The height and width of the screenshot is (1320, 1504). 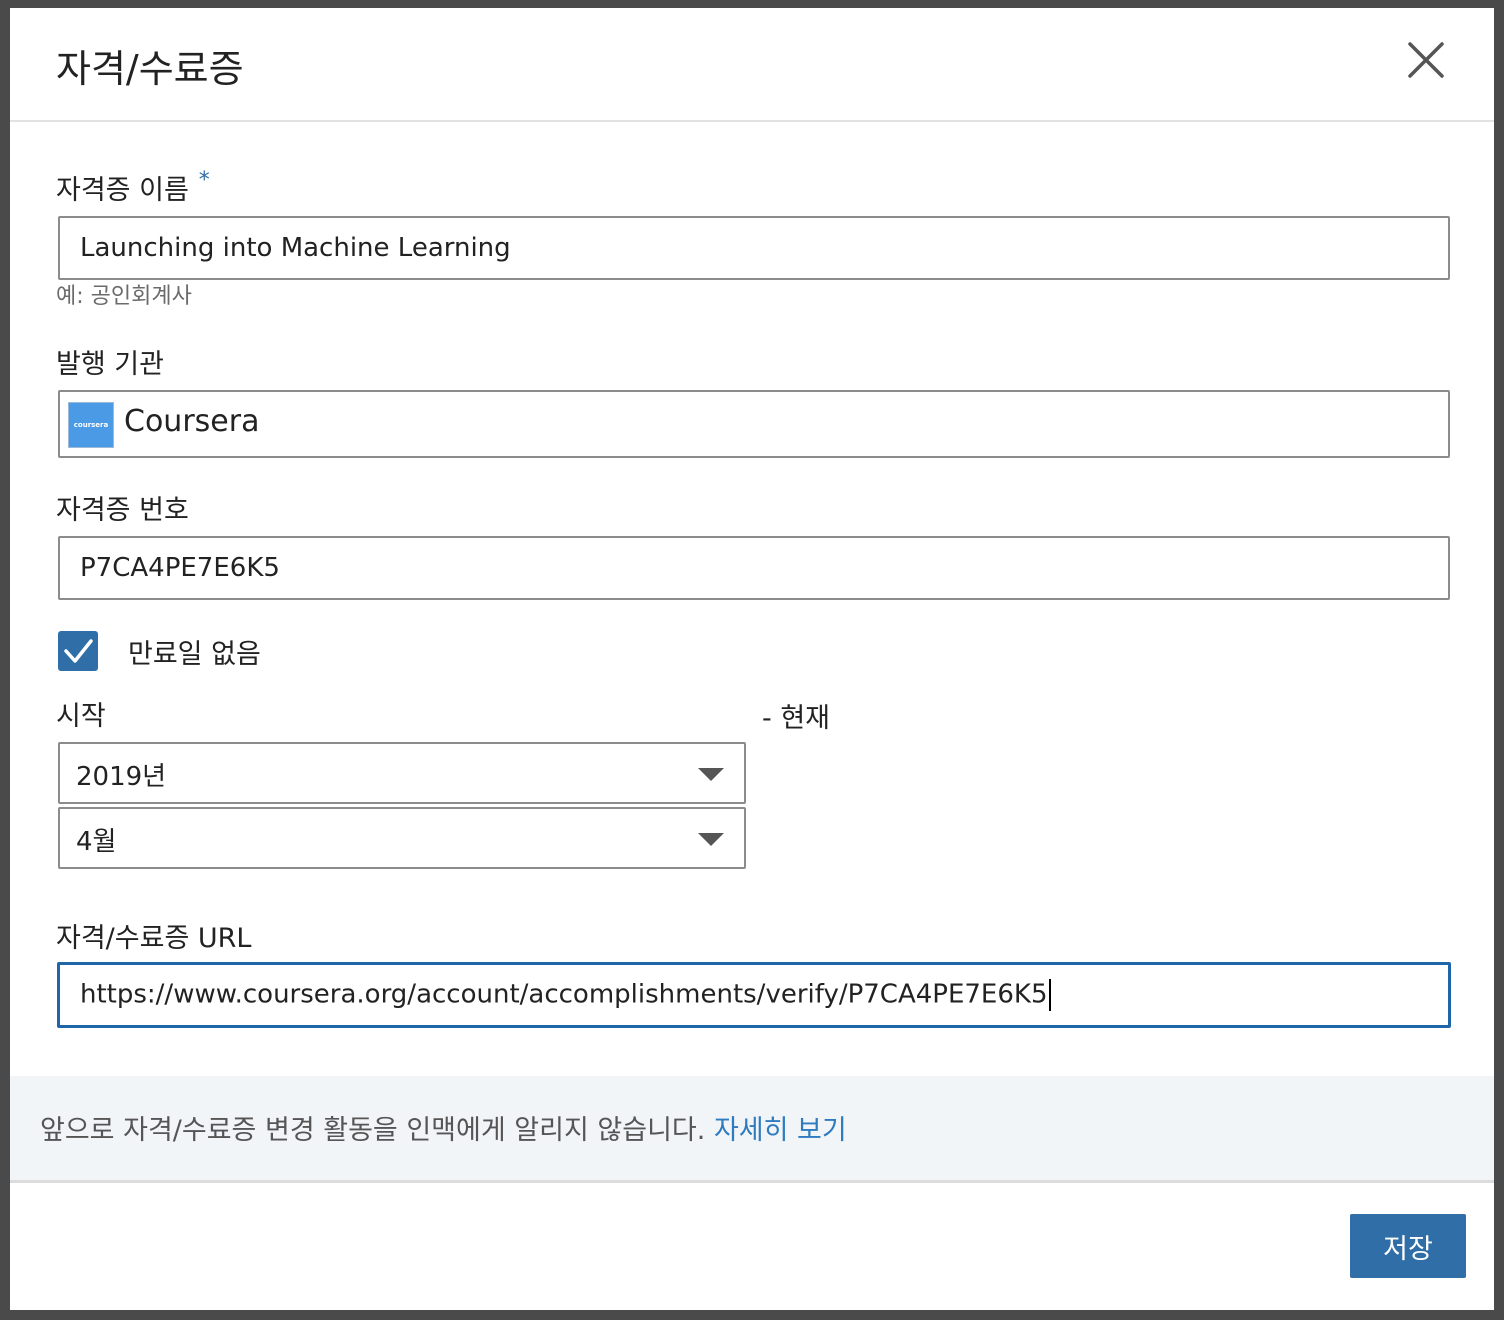 What do you see at coordinates (754, 248) in the screenshot?
I see `certification-name-input` at bounding box center [754, 248].